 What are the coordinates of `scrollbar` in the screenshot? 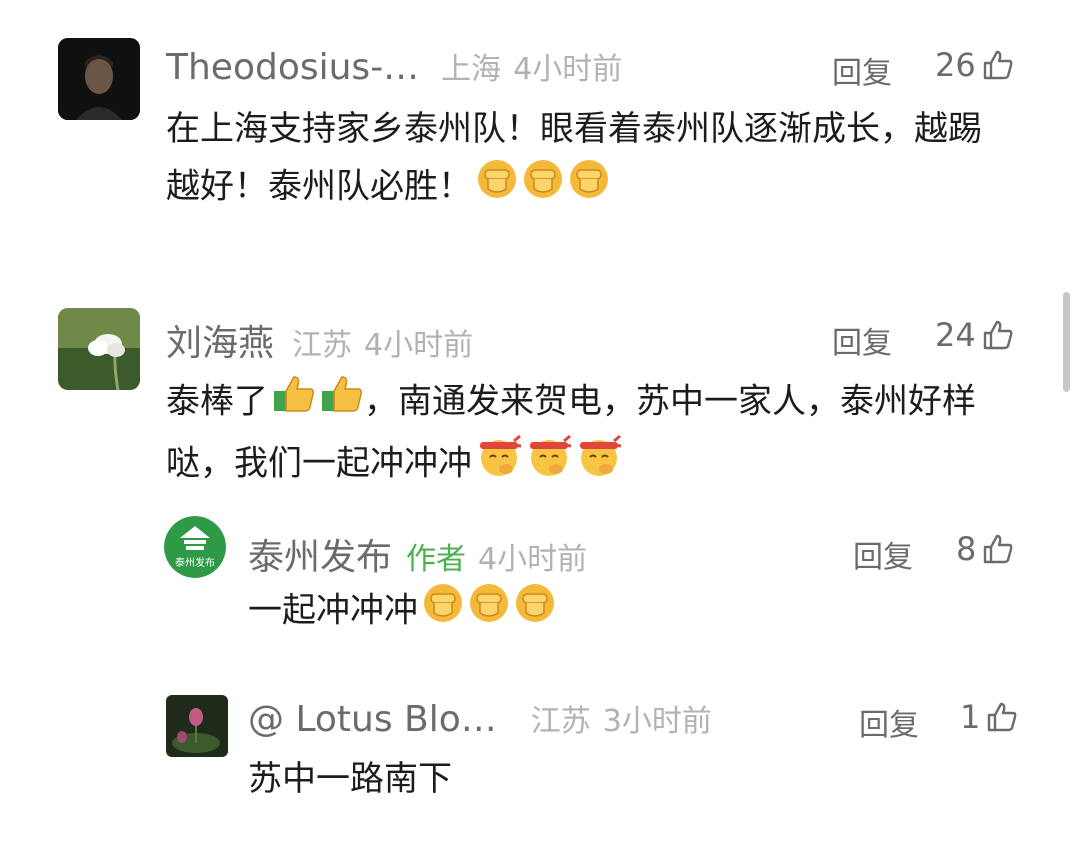 It's located at (1066, 342).